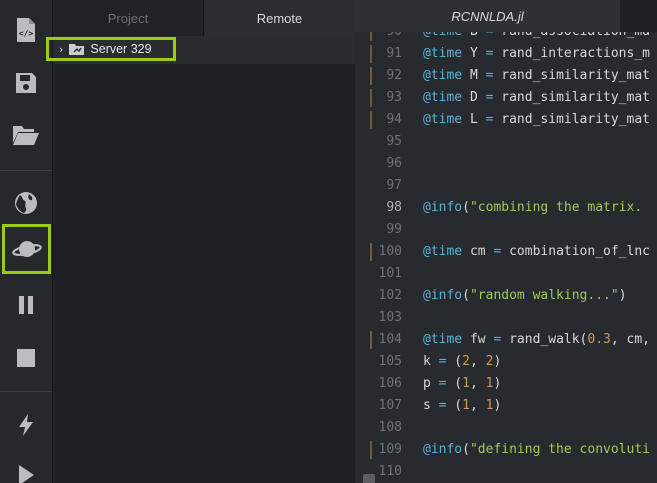 The image size is (657, 483). I want to click on code-text: @info("combining the matrix., so click(533, 207).